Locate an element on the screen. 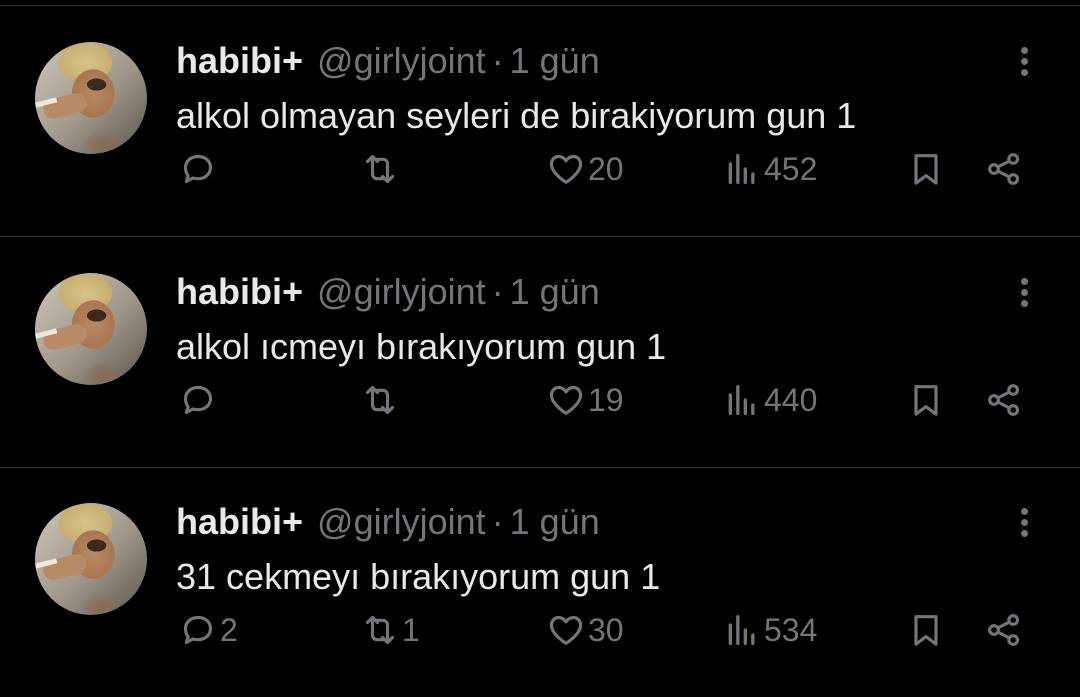 This screenshot has width=1080, height=697. tweet-text: alkol ıcmeyı bırakıyorum gun 1 is located at coordinates (421, 346).